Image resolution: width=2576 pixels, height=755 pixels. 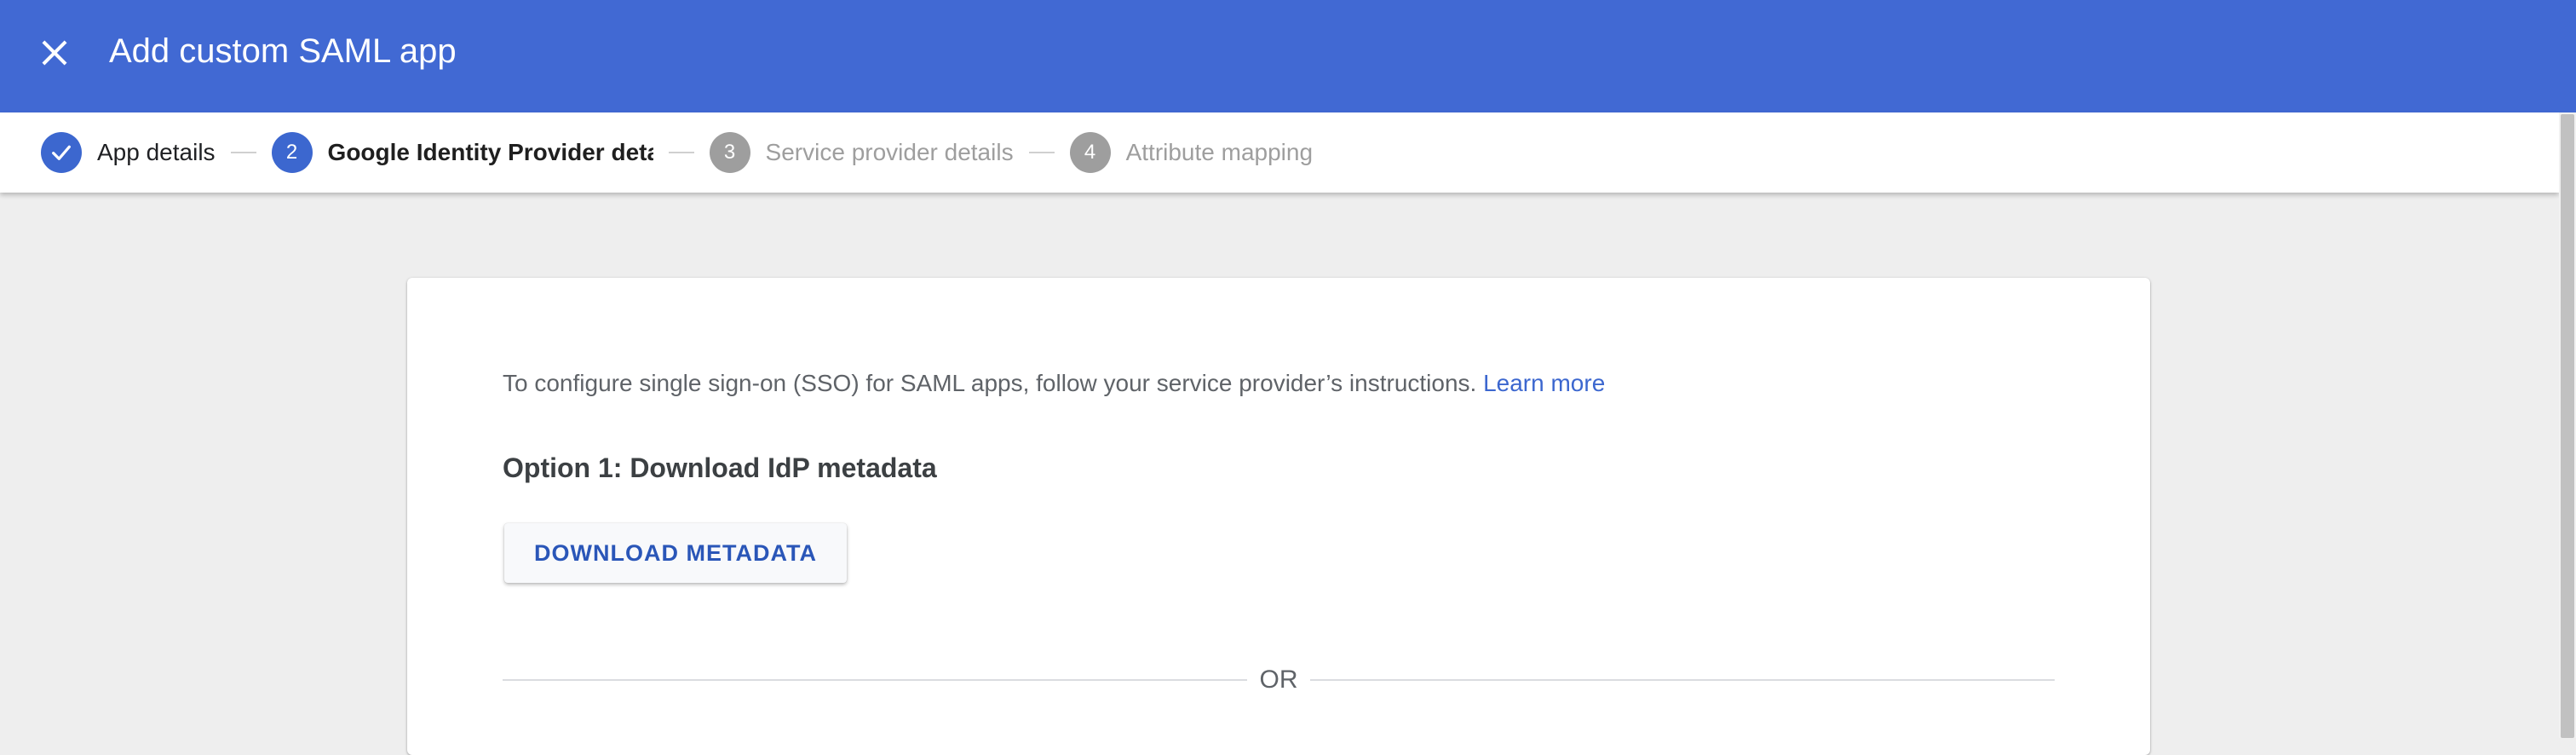 I want to click on step-attribute-mapping: 4 Attribute mapping, so click(x=1192, y=152).